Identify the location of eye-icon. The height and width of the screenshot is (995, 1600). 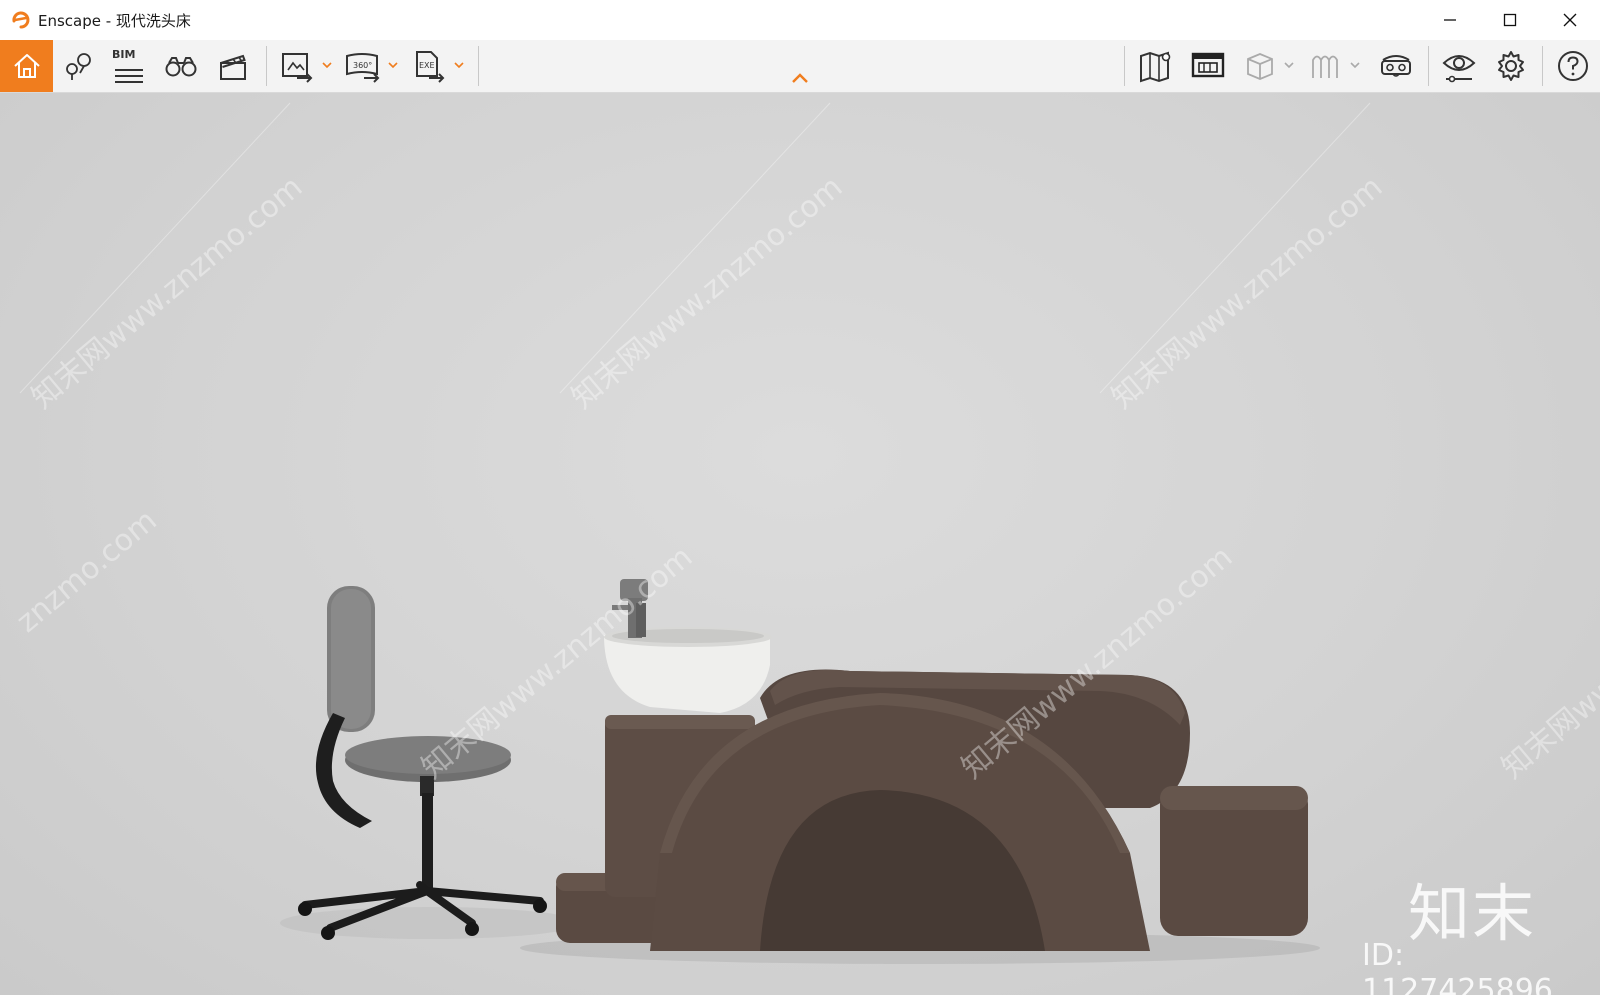
(1459, 69).